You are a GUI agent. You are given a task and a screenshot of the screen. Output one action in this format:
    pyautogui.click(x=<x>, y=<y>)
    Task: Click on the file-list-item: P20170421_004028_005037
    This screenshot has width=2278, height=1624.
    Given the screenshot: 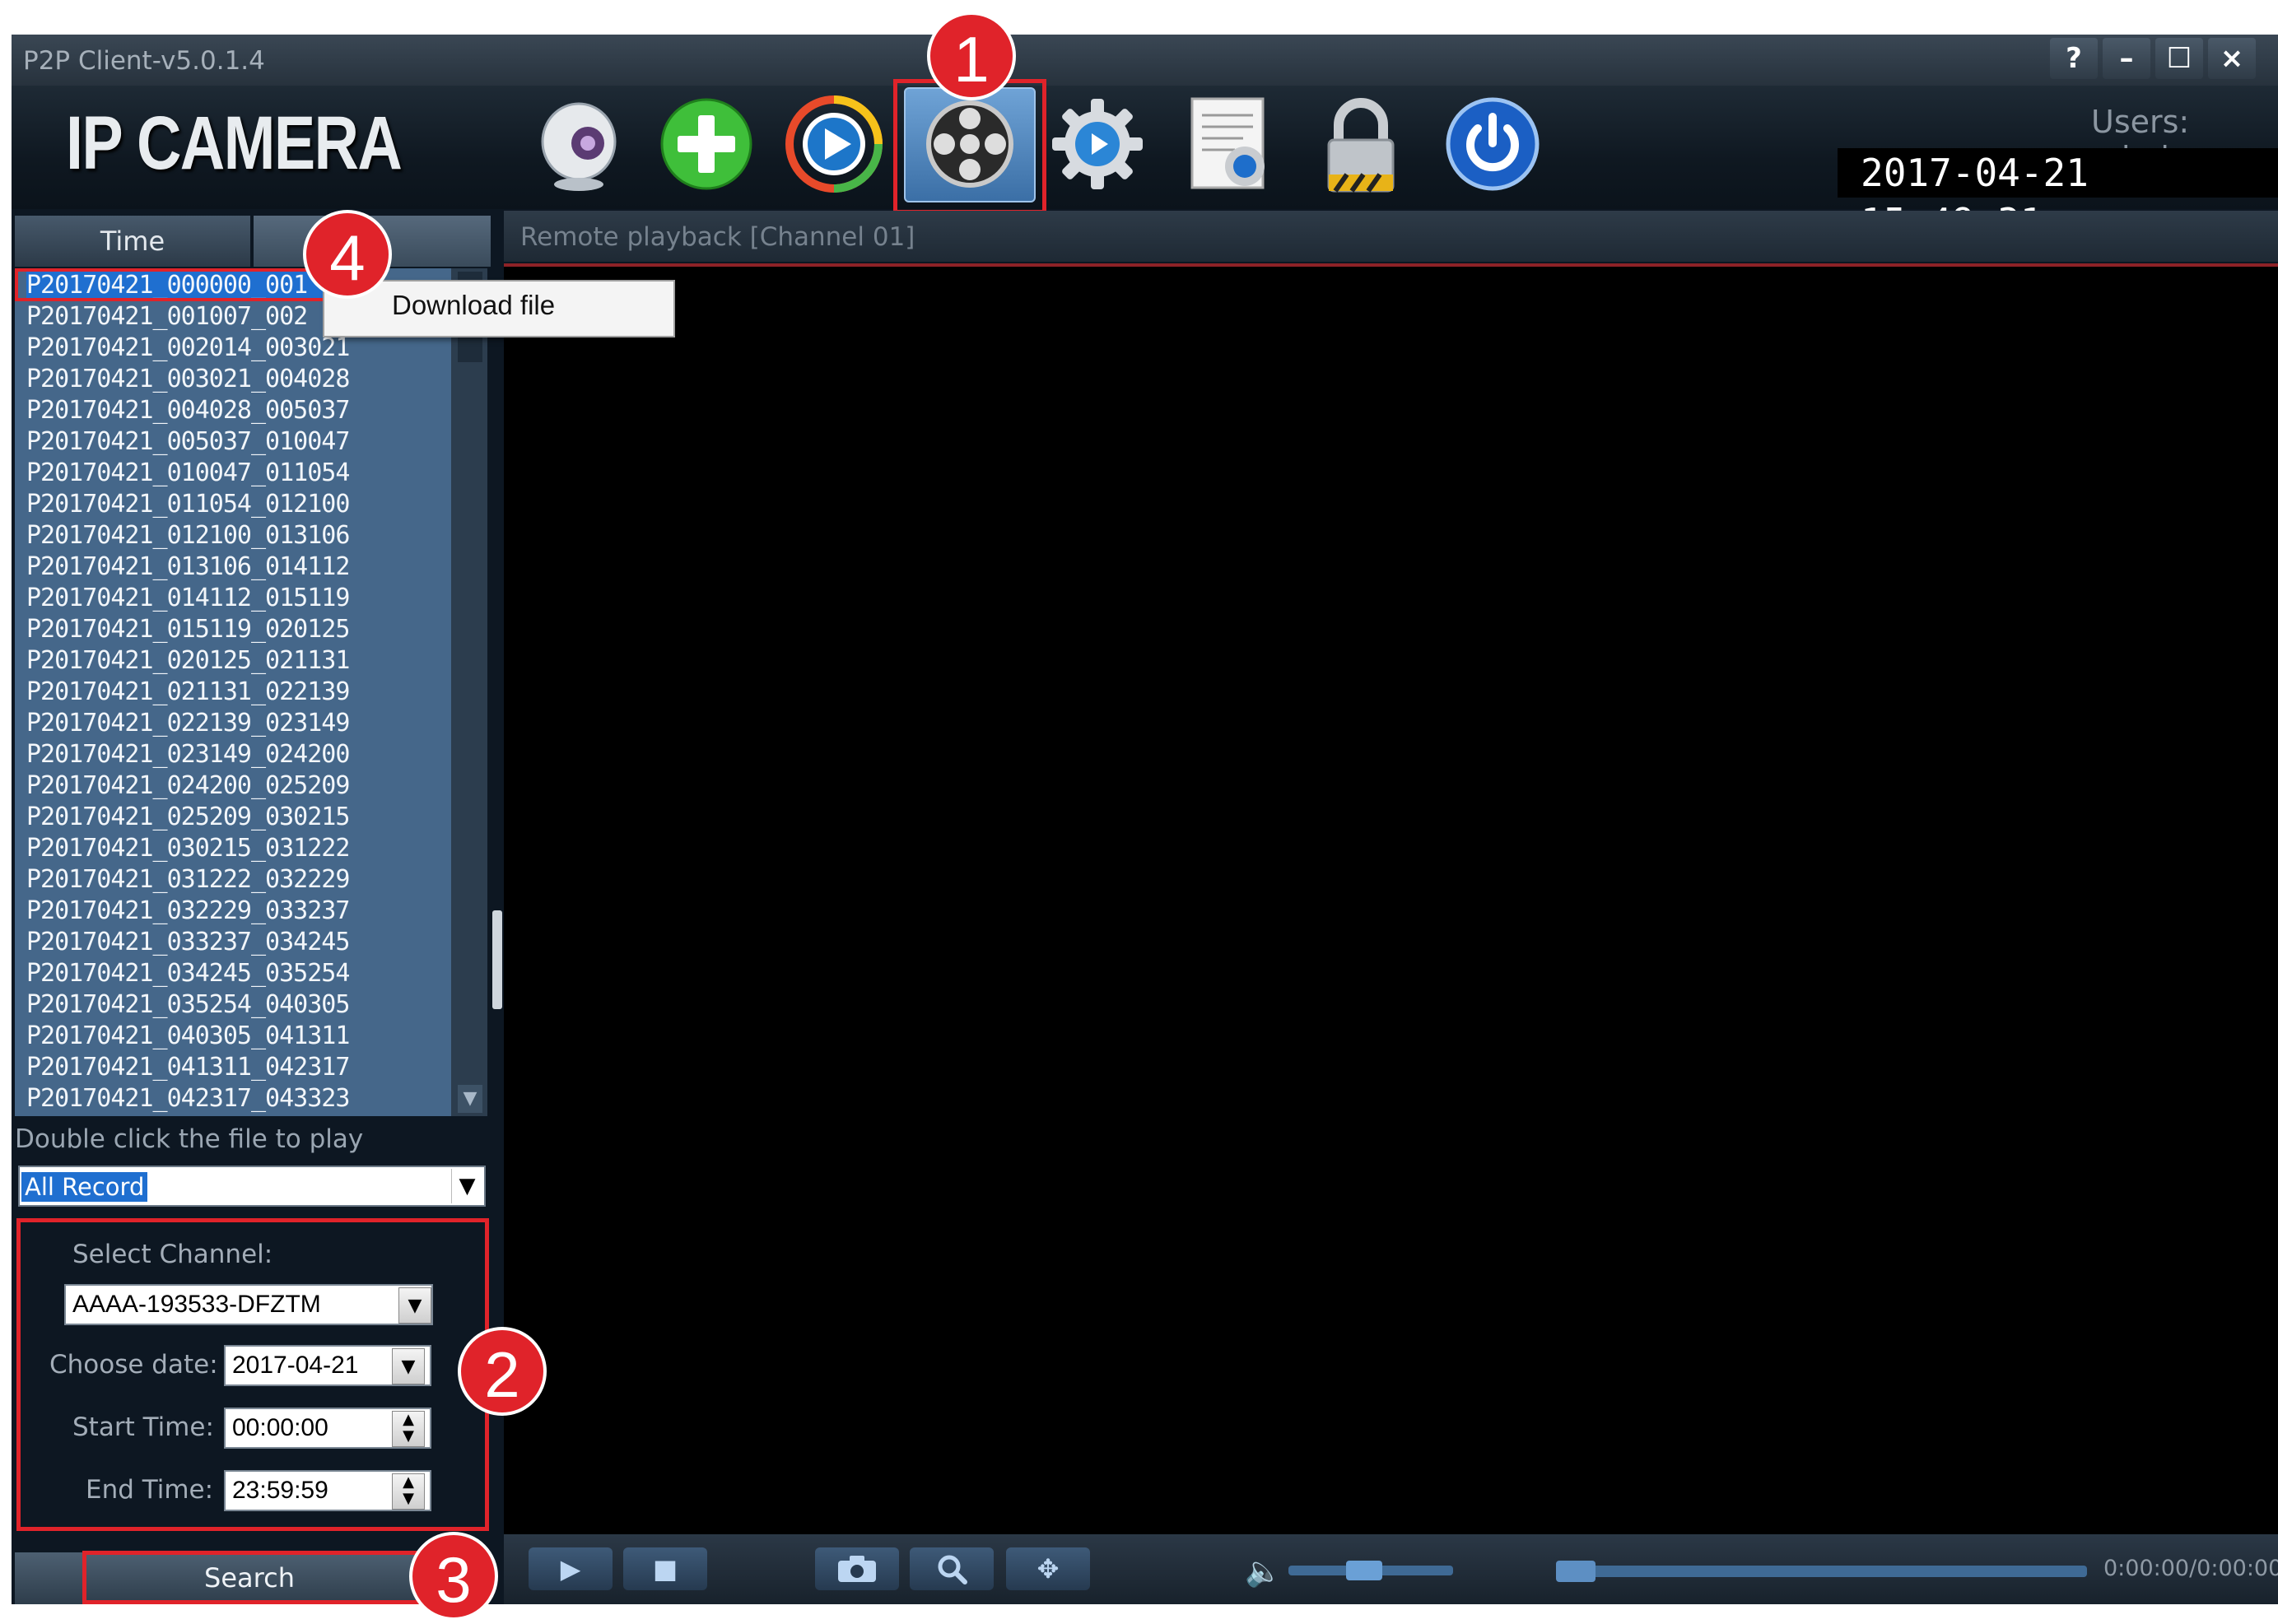 What is the action you would take?
    pyautogui.click(x=199, y=410)
    